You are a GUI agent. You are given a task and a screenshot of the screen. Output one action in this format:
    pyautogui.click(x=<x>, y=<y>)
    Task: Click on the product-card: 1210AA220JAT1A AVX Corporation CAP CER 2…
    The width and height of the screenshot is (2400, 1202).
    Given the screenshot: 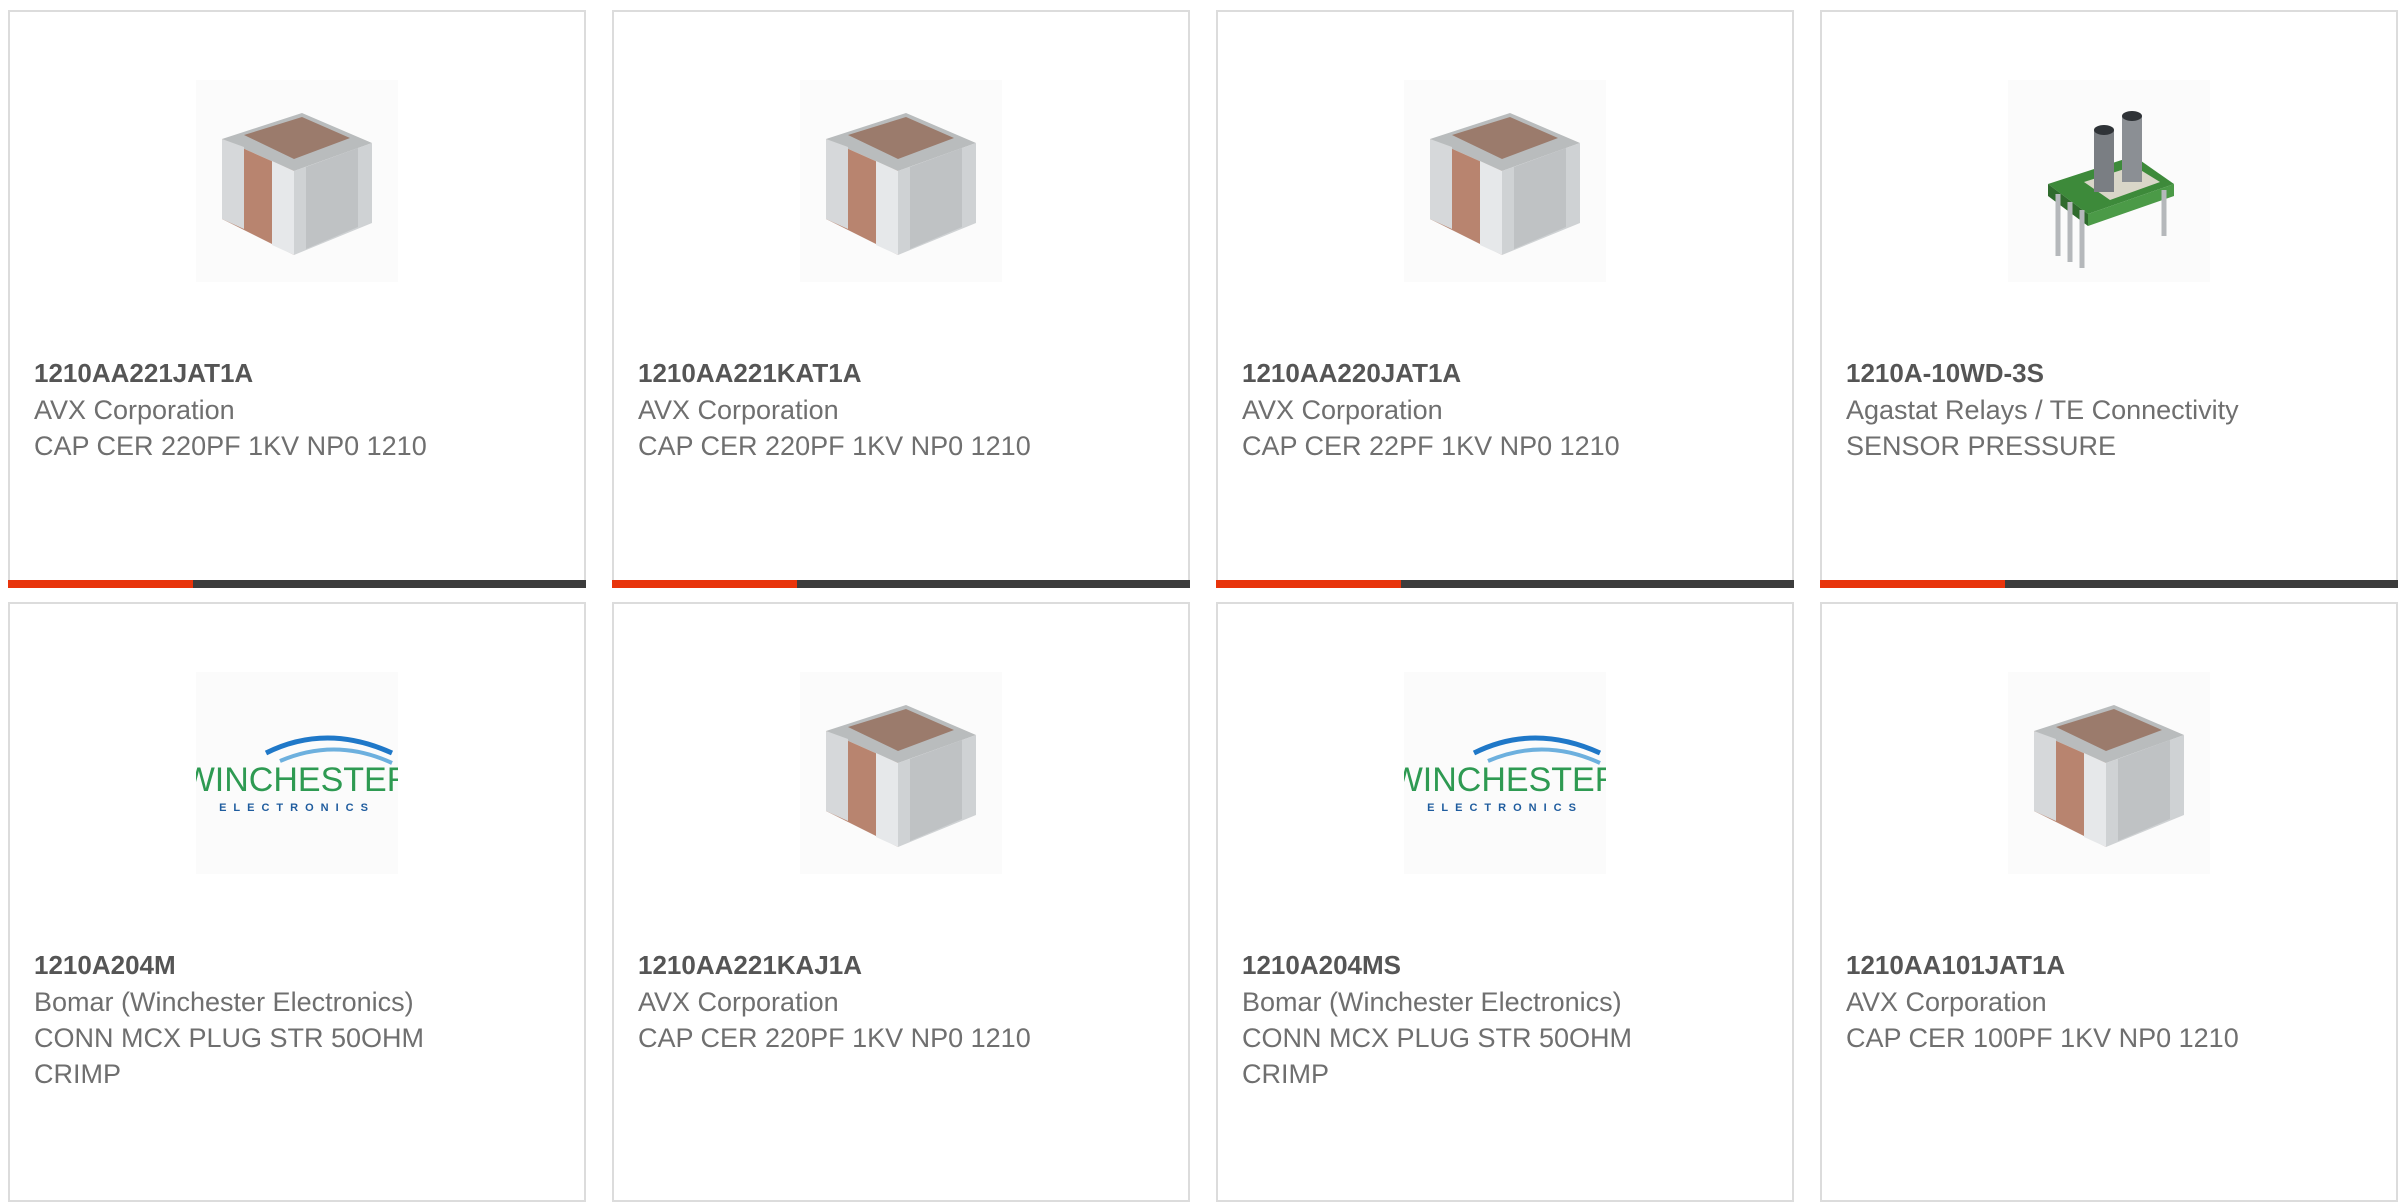 What is the action you would take?
    pyautogui.click(x=1505, y=299)
    